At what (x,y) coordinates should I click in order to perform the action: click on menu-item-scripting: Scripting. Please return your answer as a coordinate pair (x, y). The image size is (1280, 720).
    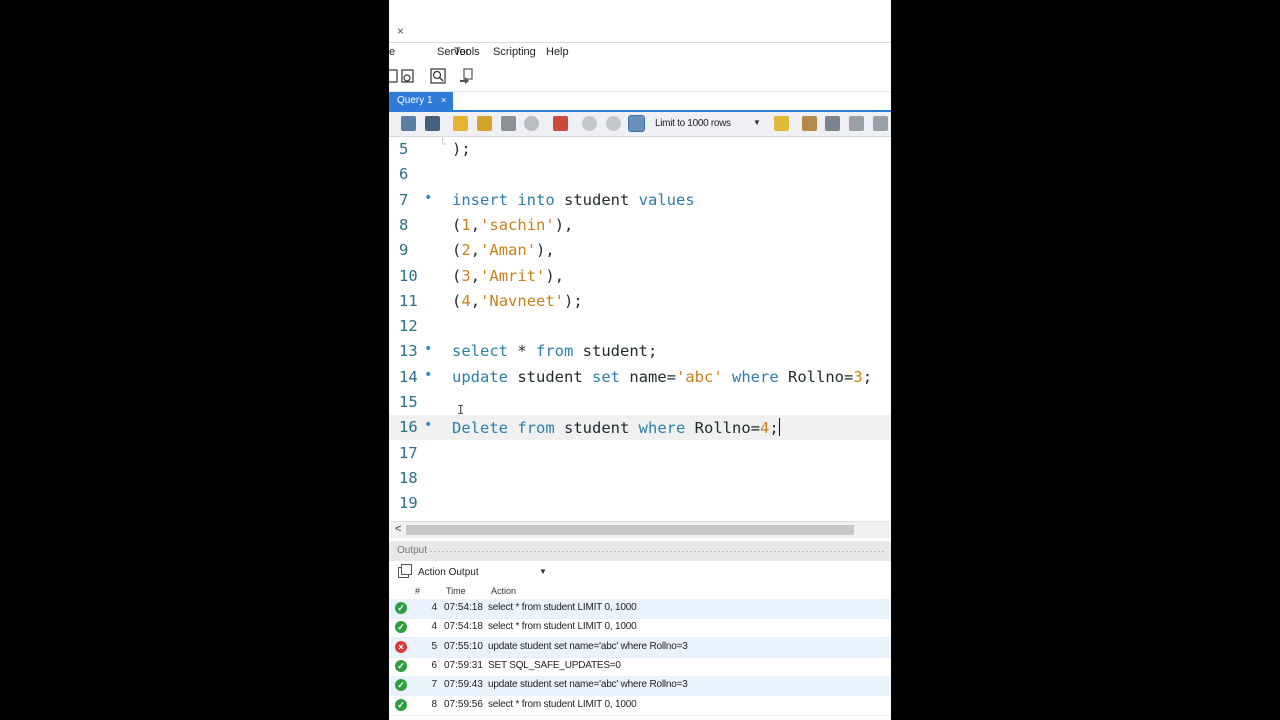
    Looking at the image, I should click on (514, 52).